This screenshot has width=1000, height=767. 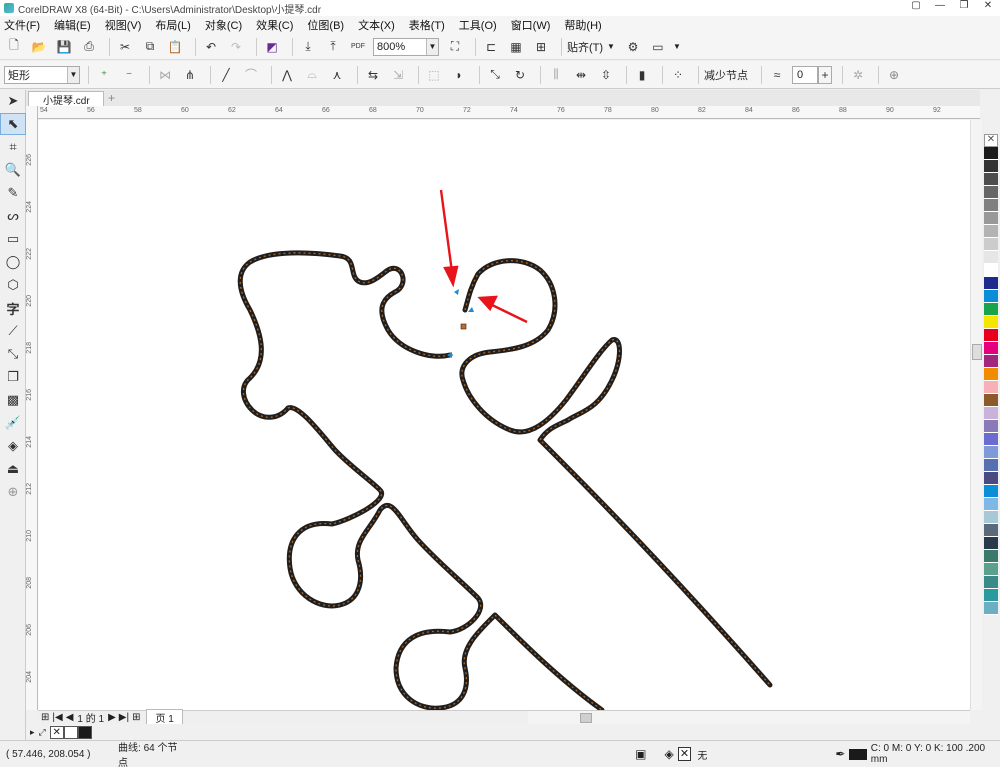 What do you see at coordinates (172, 25) in the screenshot?
I see `menu-layout: 布局(L)` at bounding box center [172, 25].